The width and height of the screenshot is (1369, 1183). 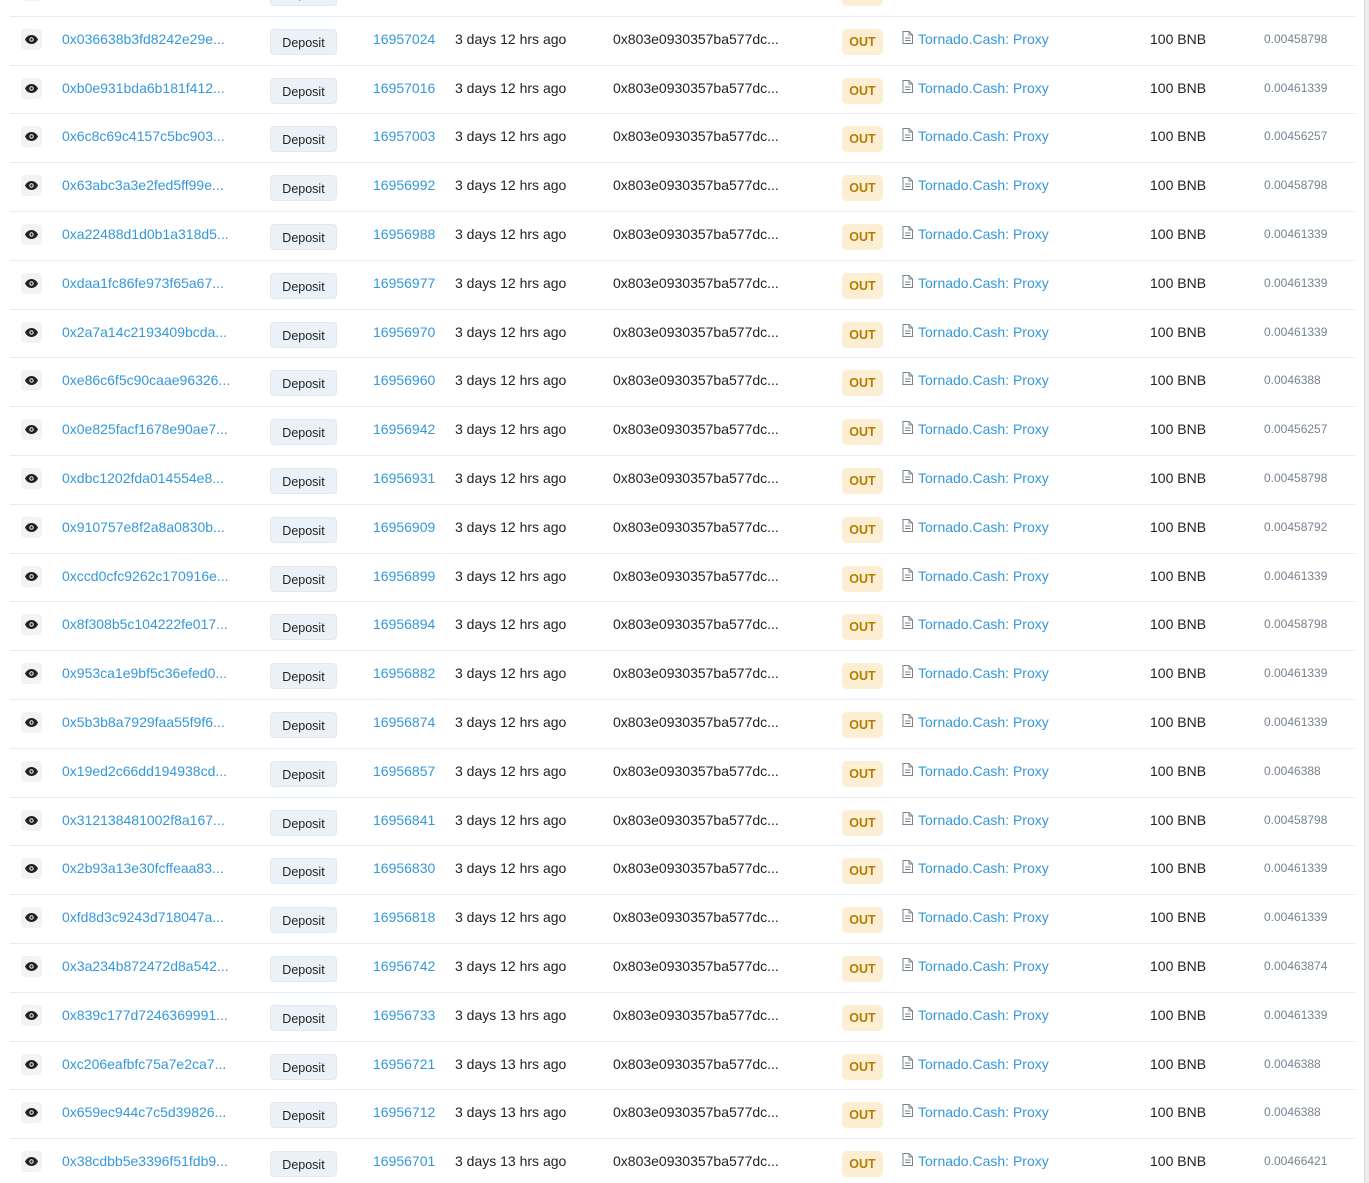 What do you see at coordinates (907, 868) in the screenshot?
I see `contract-icon` at bounding box center [907, 868].